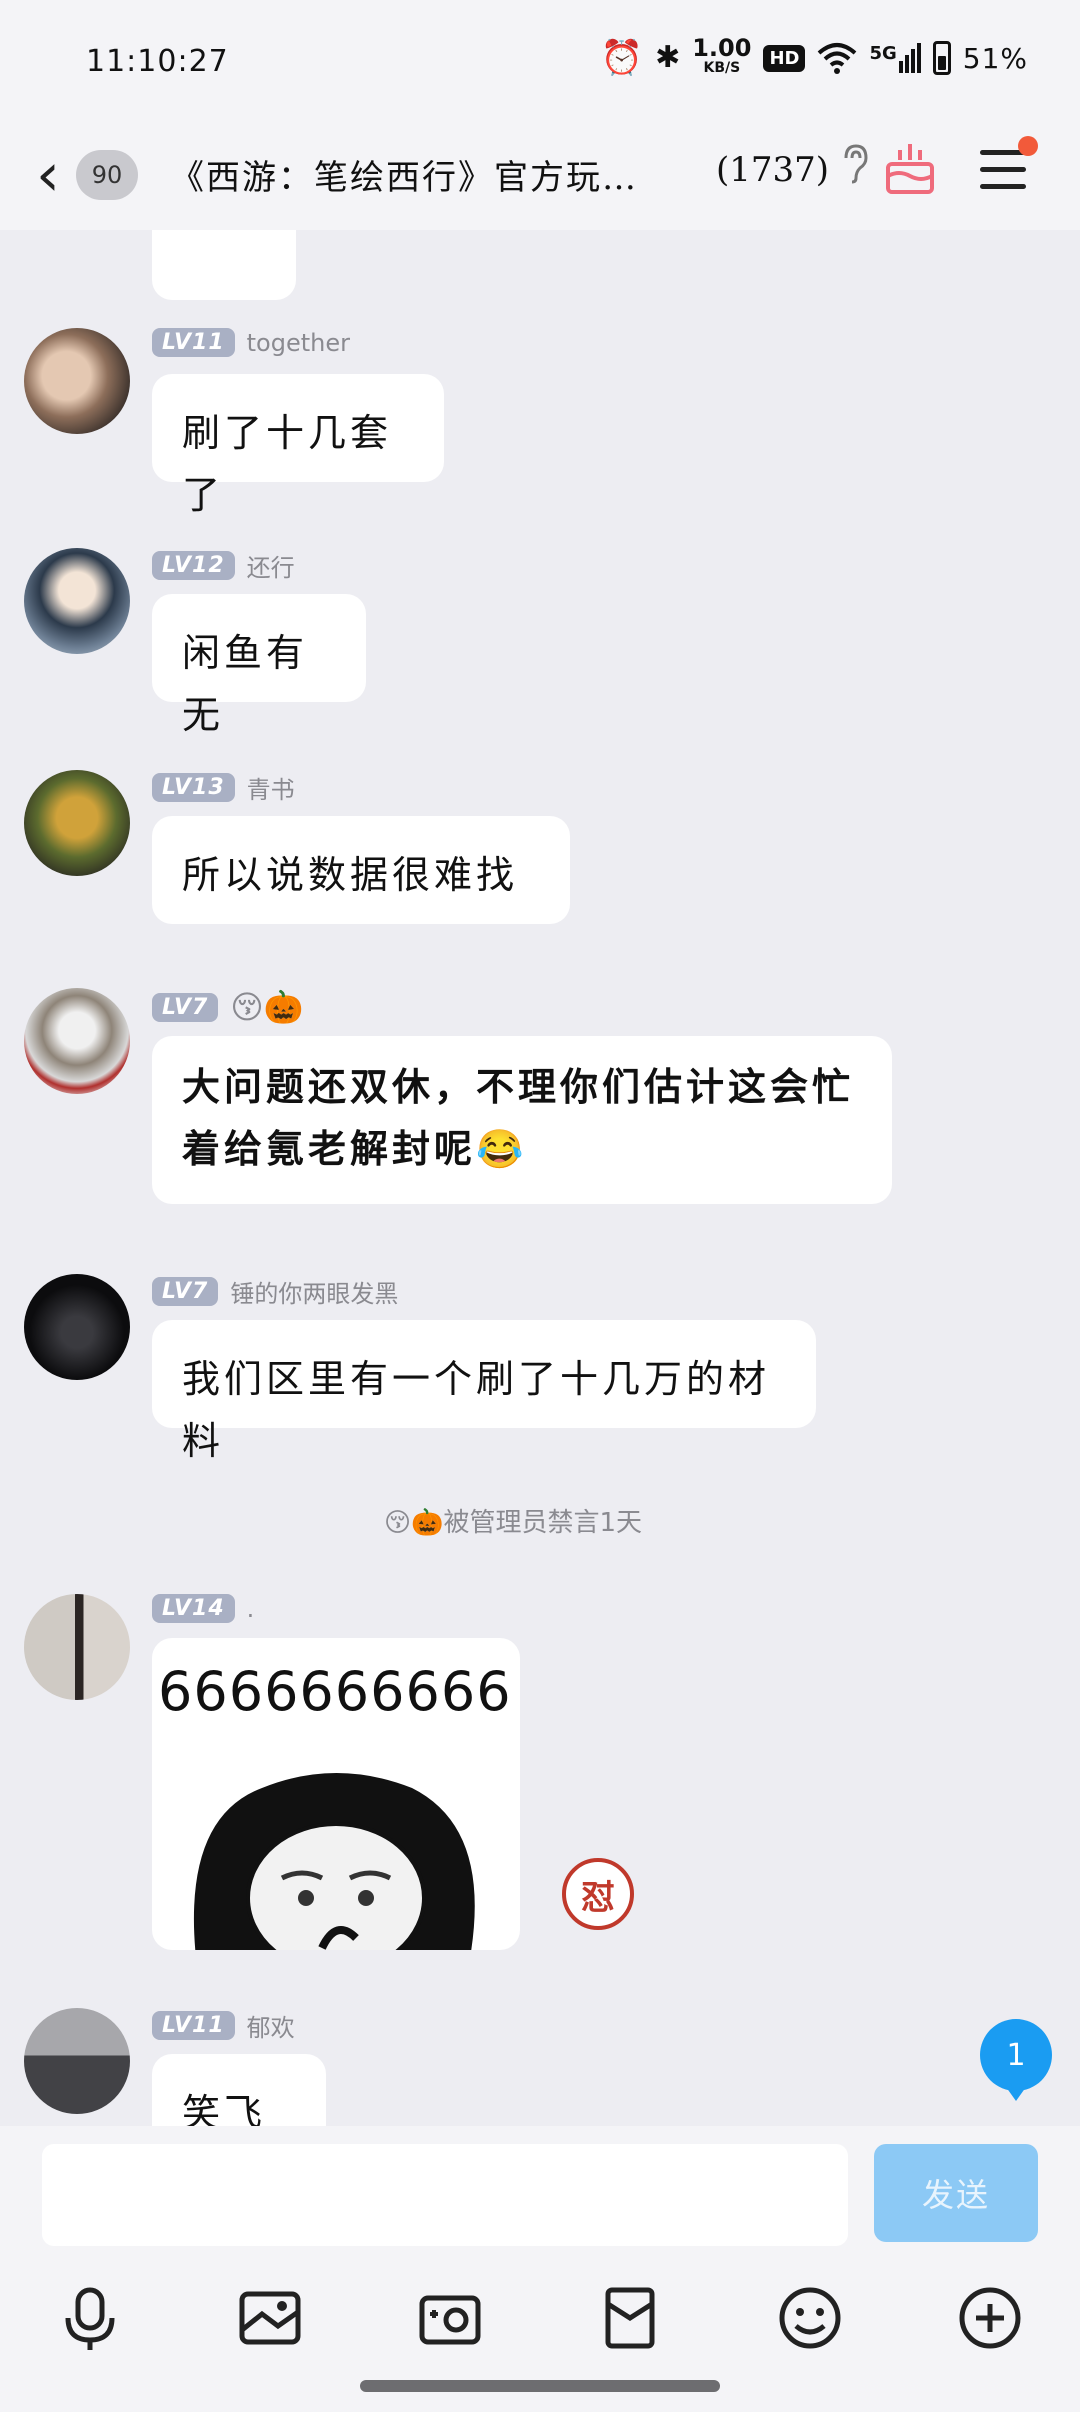 The image size is (1080, 2412). What do you see at coordinates (450, 2318) in the screenshot?
I see `camera-icon` at bounding box center [450, 2318].